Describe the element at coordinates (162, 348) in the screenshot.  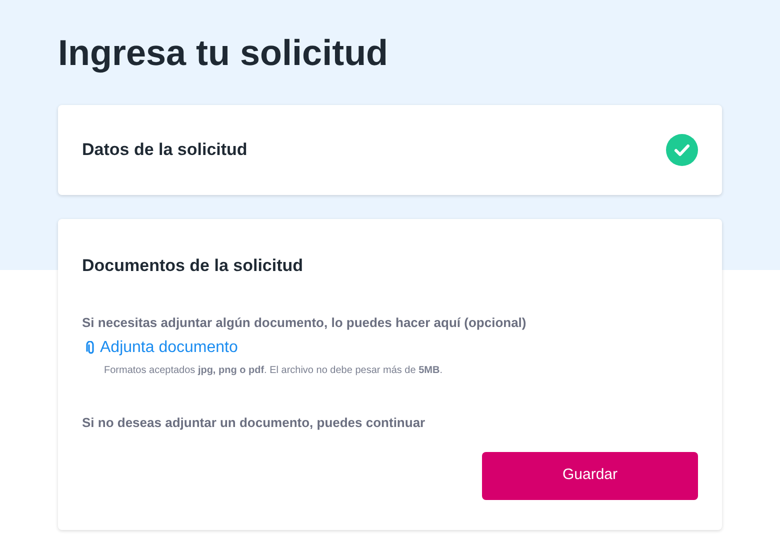
I see `attach-document-link: Adjunta documento` at that location.